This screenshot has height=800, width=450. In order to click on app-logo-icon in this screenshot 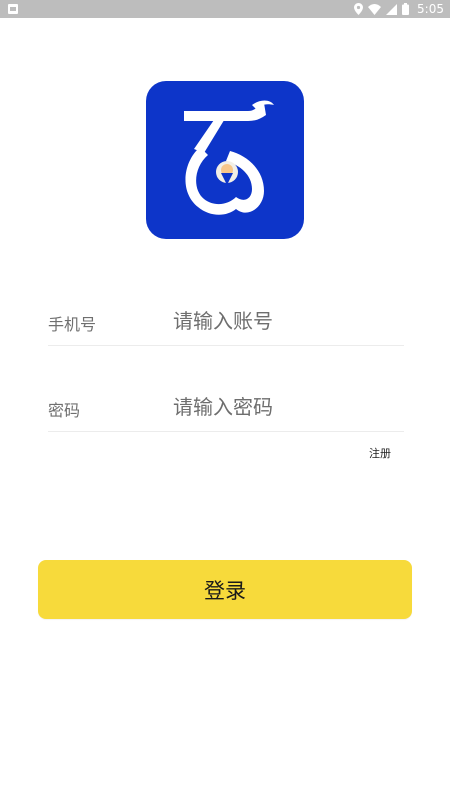, I will do `click(225, 160)`.